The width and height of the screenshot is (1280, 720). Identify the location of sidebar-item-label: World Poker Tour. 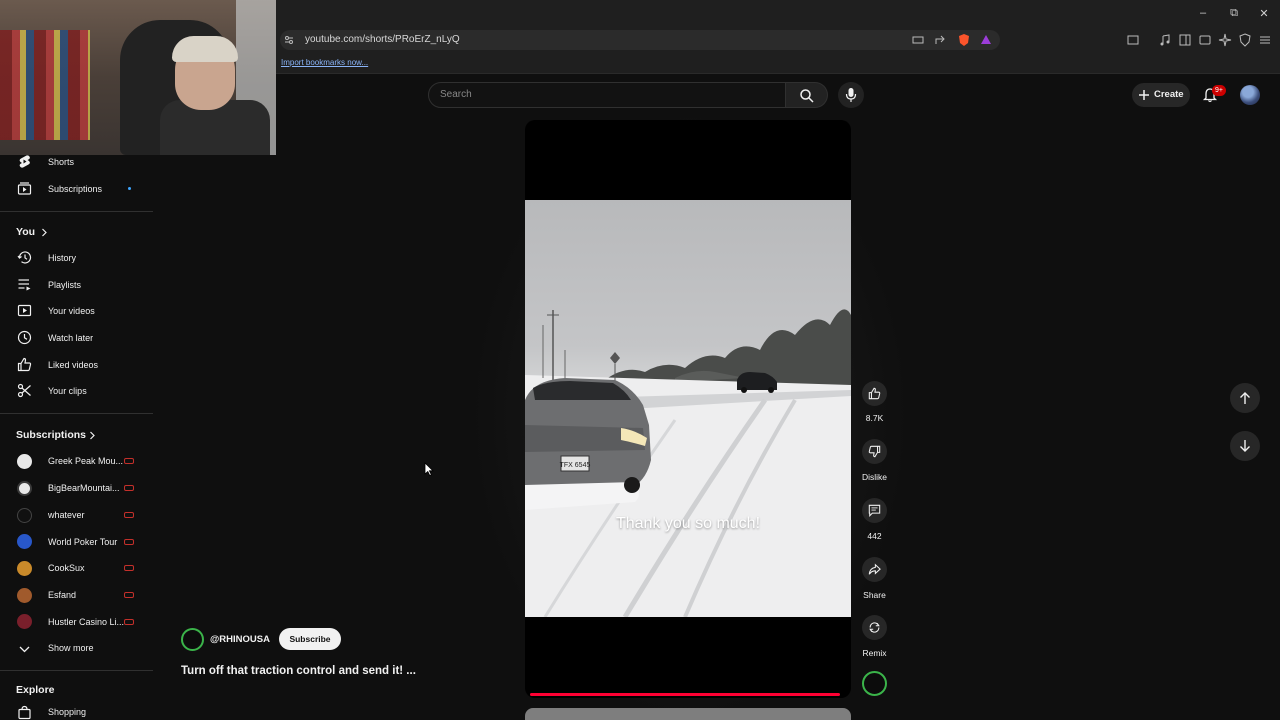
(83, 542).